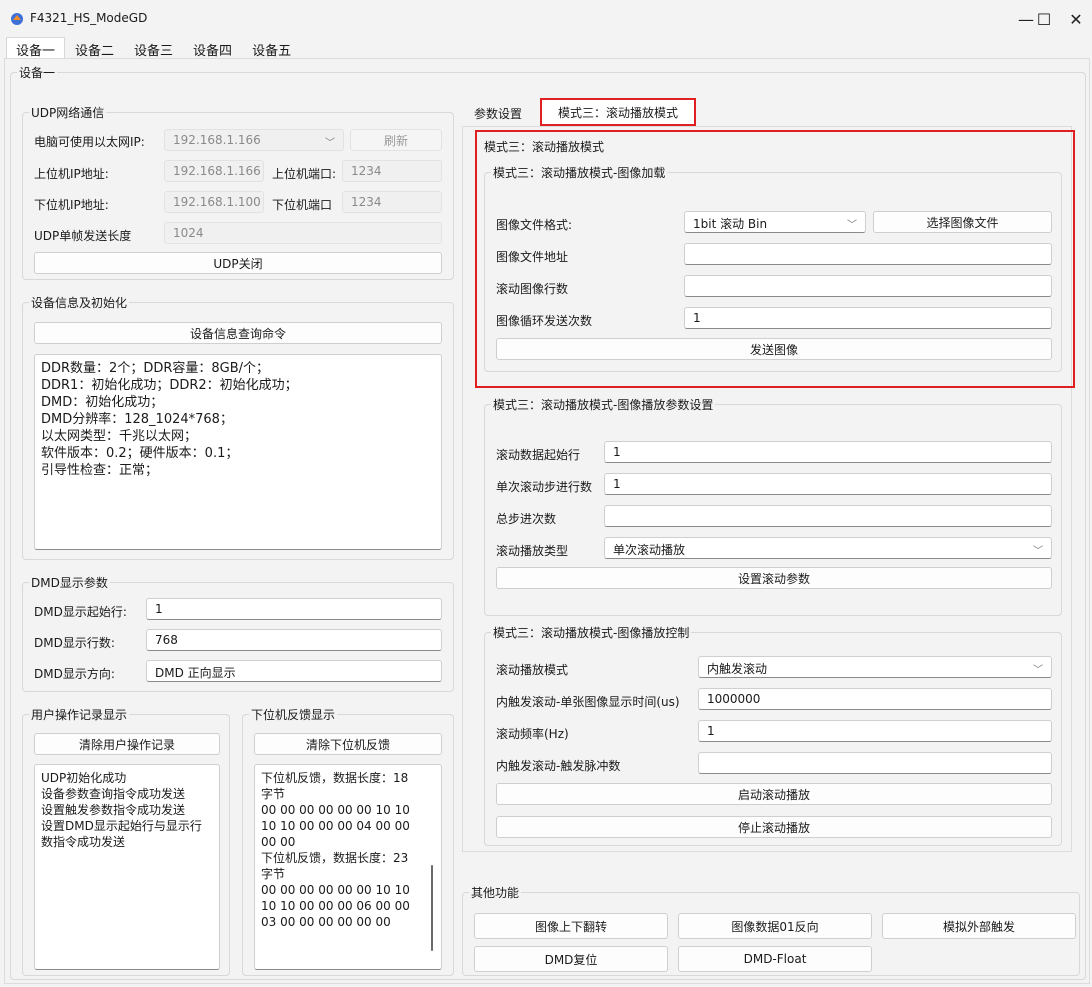 The image size is (1092, 987). I want to click on title-bar: F4321_HS_ModeGD — ☐ ✕, so click(546, 18).